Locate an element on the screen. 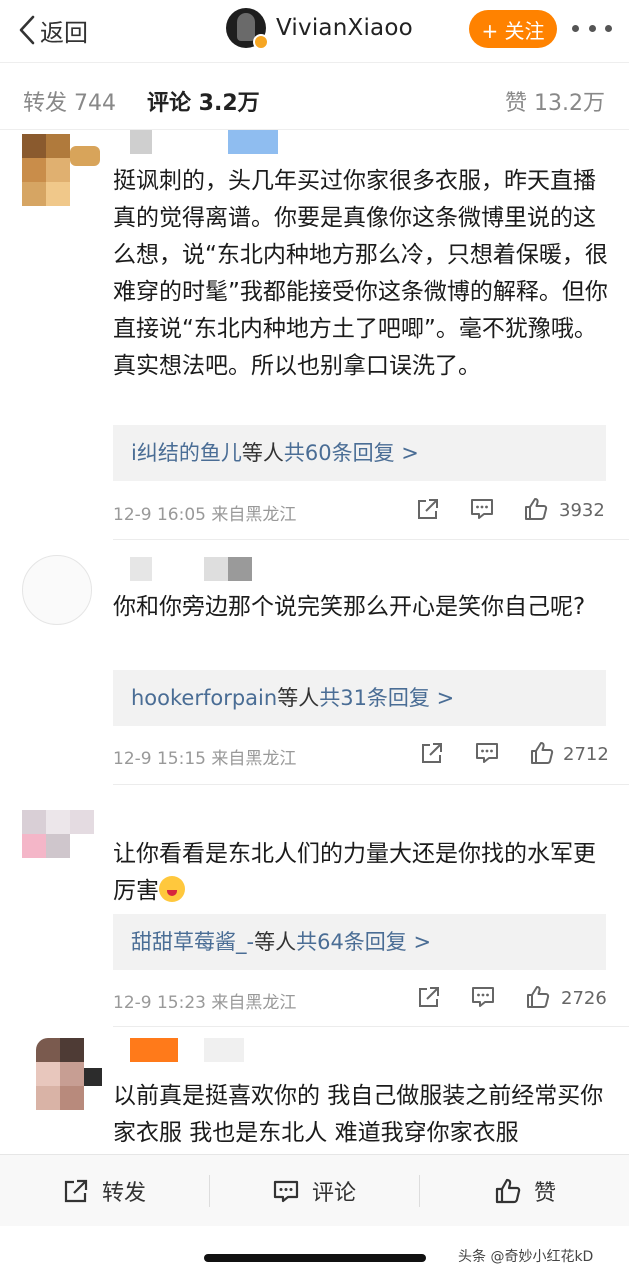 This screenshot has width=629, height=1280. like-button: 赞 is located at coordinates (525, 1191).